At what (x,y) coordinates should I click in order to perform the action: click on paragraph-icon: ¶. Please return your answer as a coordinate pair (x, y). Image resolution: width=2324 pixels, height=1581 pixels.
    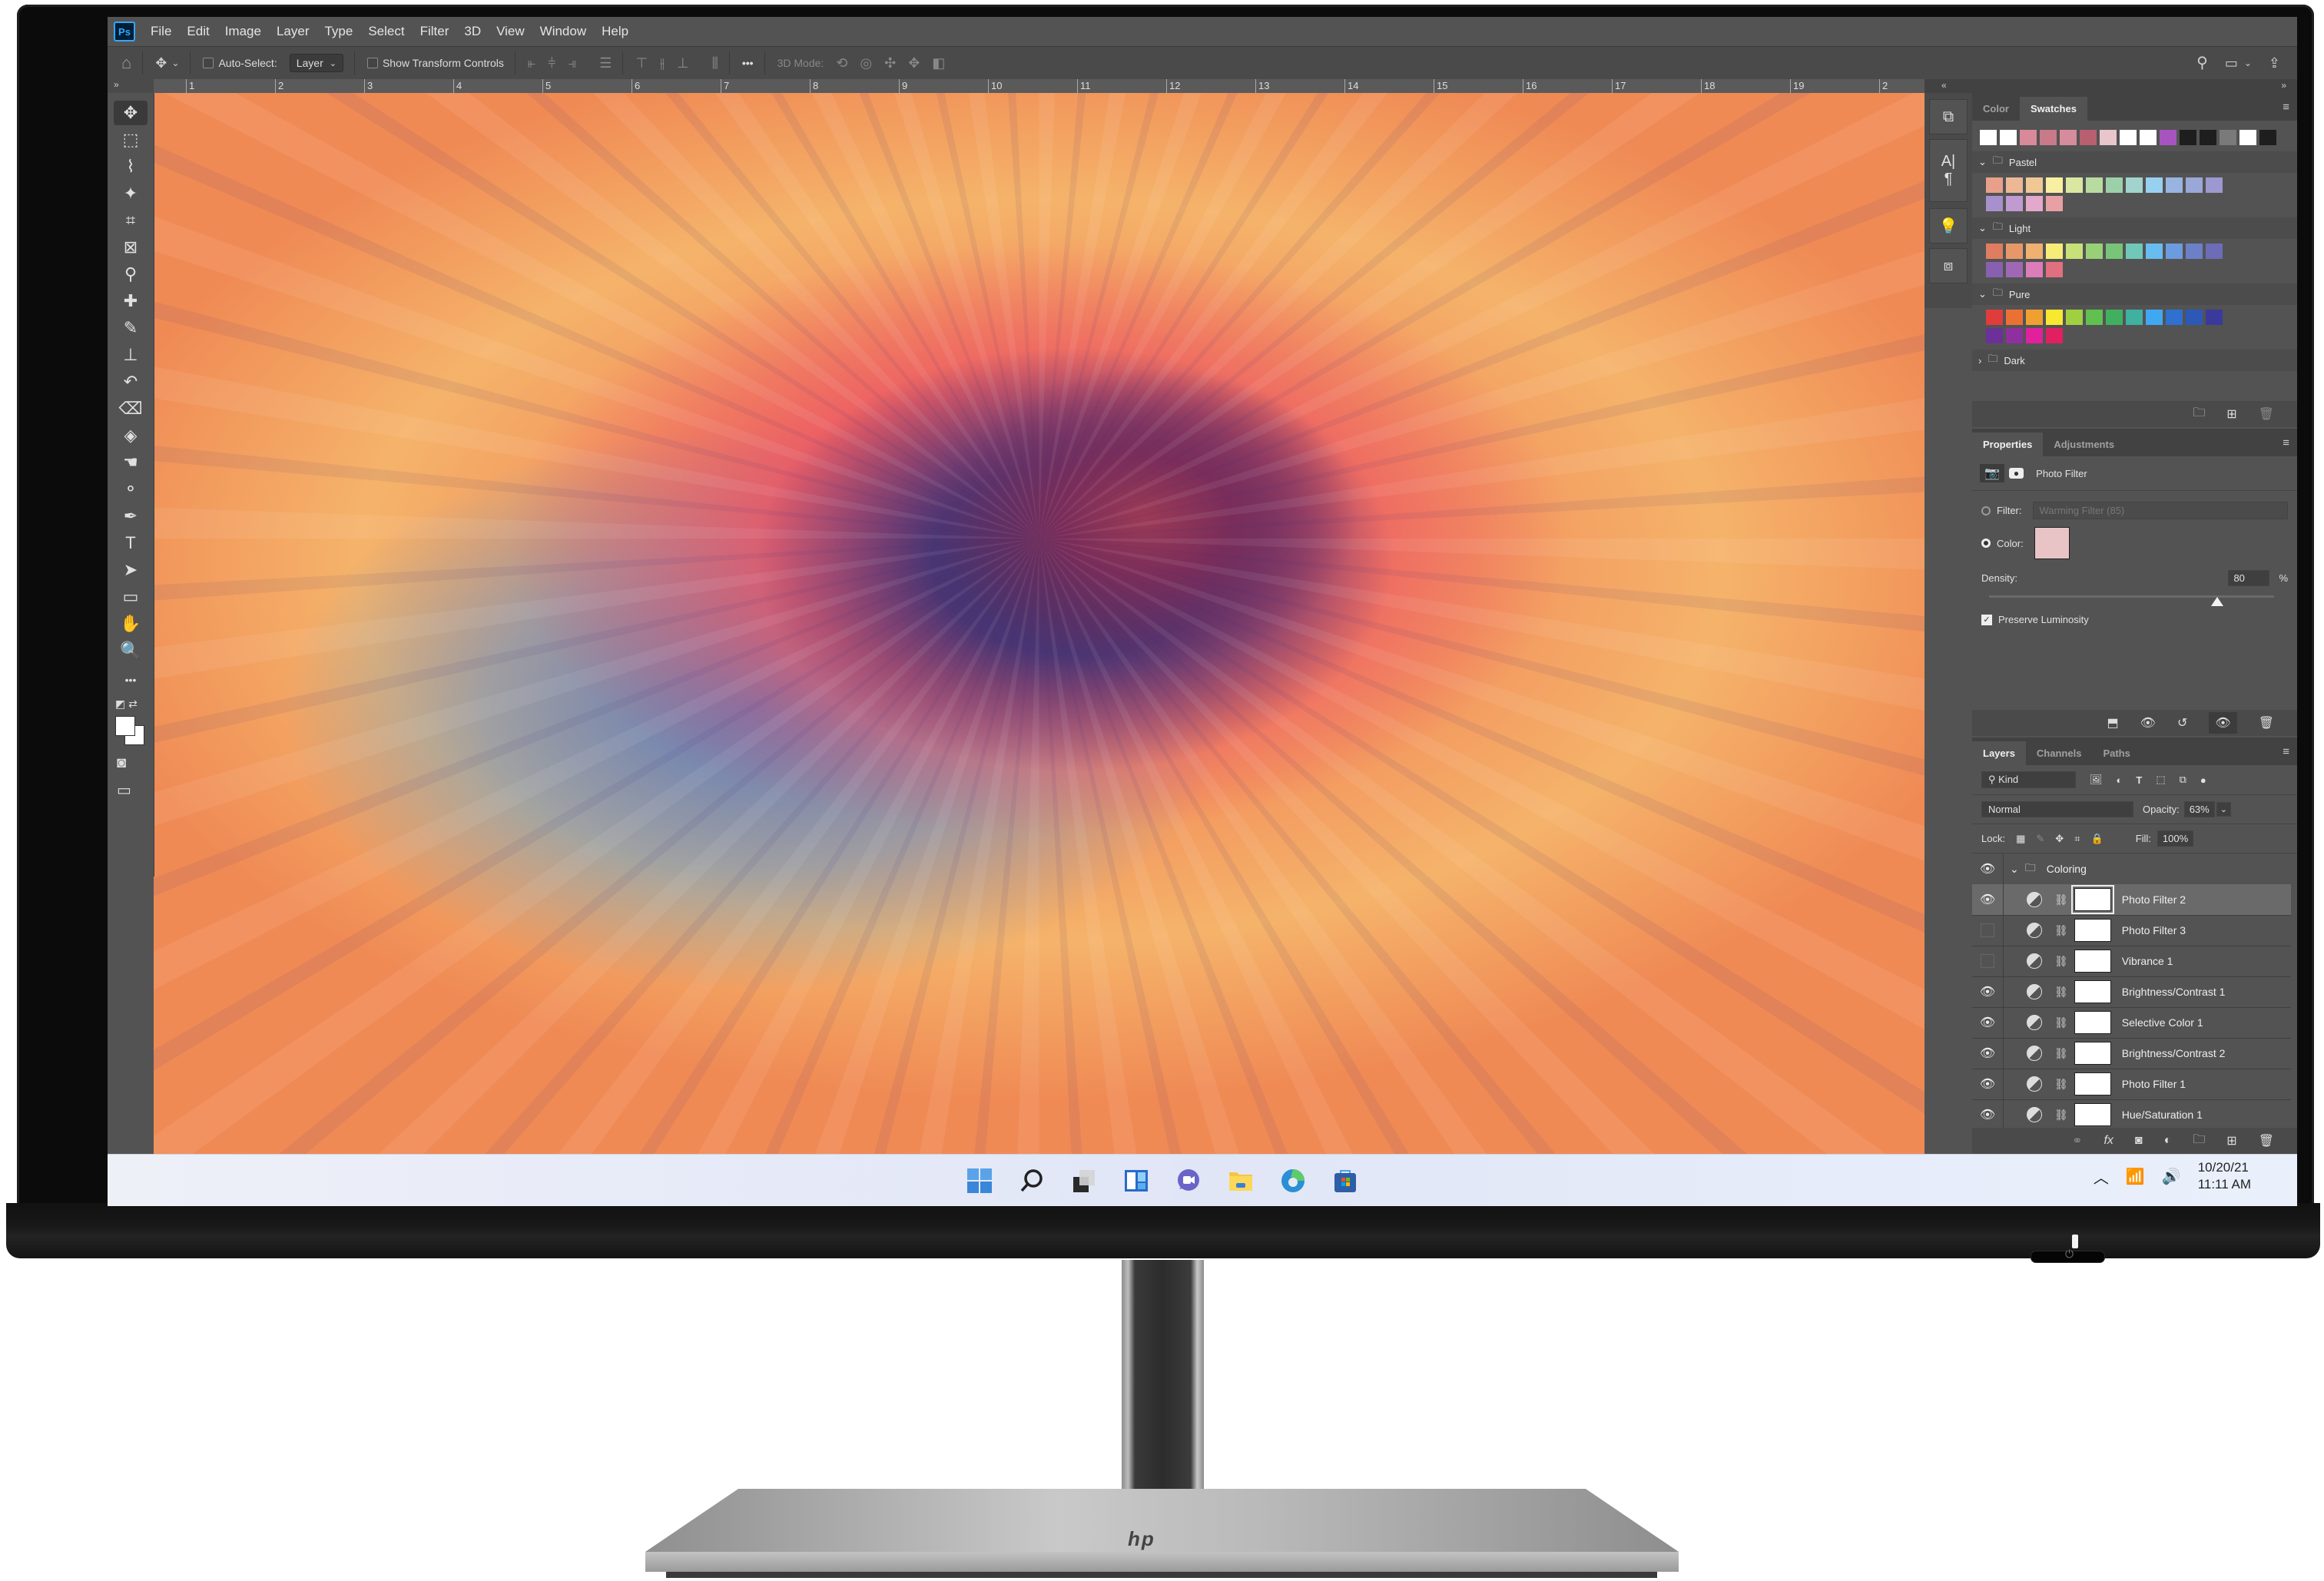
    Looking at the image, I should click on (1948, 179).